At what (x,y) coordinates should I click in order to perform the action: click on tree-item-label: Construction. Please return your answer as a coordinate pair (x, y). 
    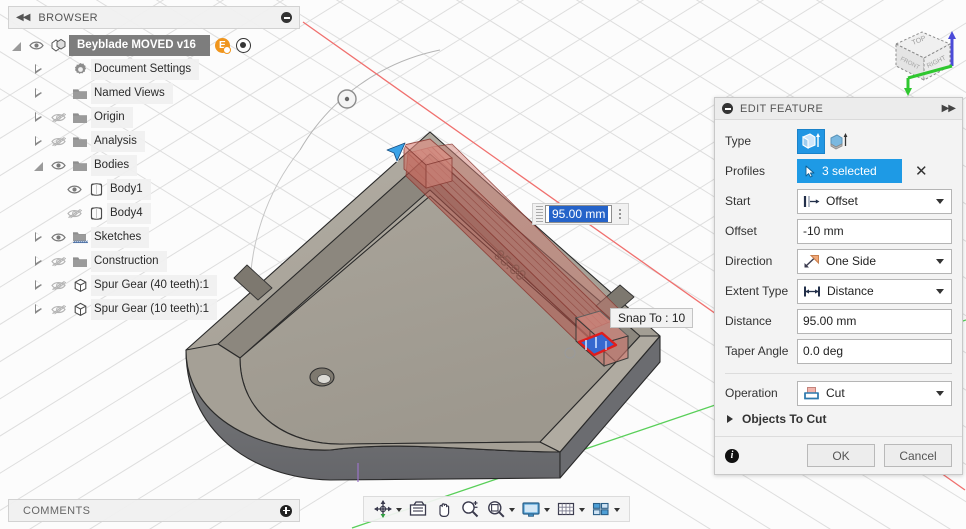
    Looking at the image, I should click on (129, 261).